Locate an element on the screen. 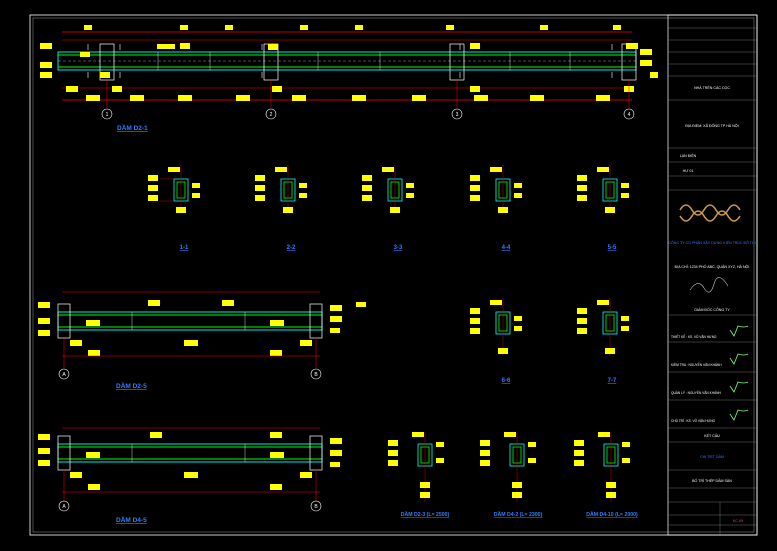 The width and height of the screenshot is (777, 551). director-title: GIÁM ĐỐC CÔNG TY is located at coordinates (712, 309).